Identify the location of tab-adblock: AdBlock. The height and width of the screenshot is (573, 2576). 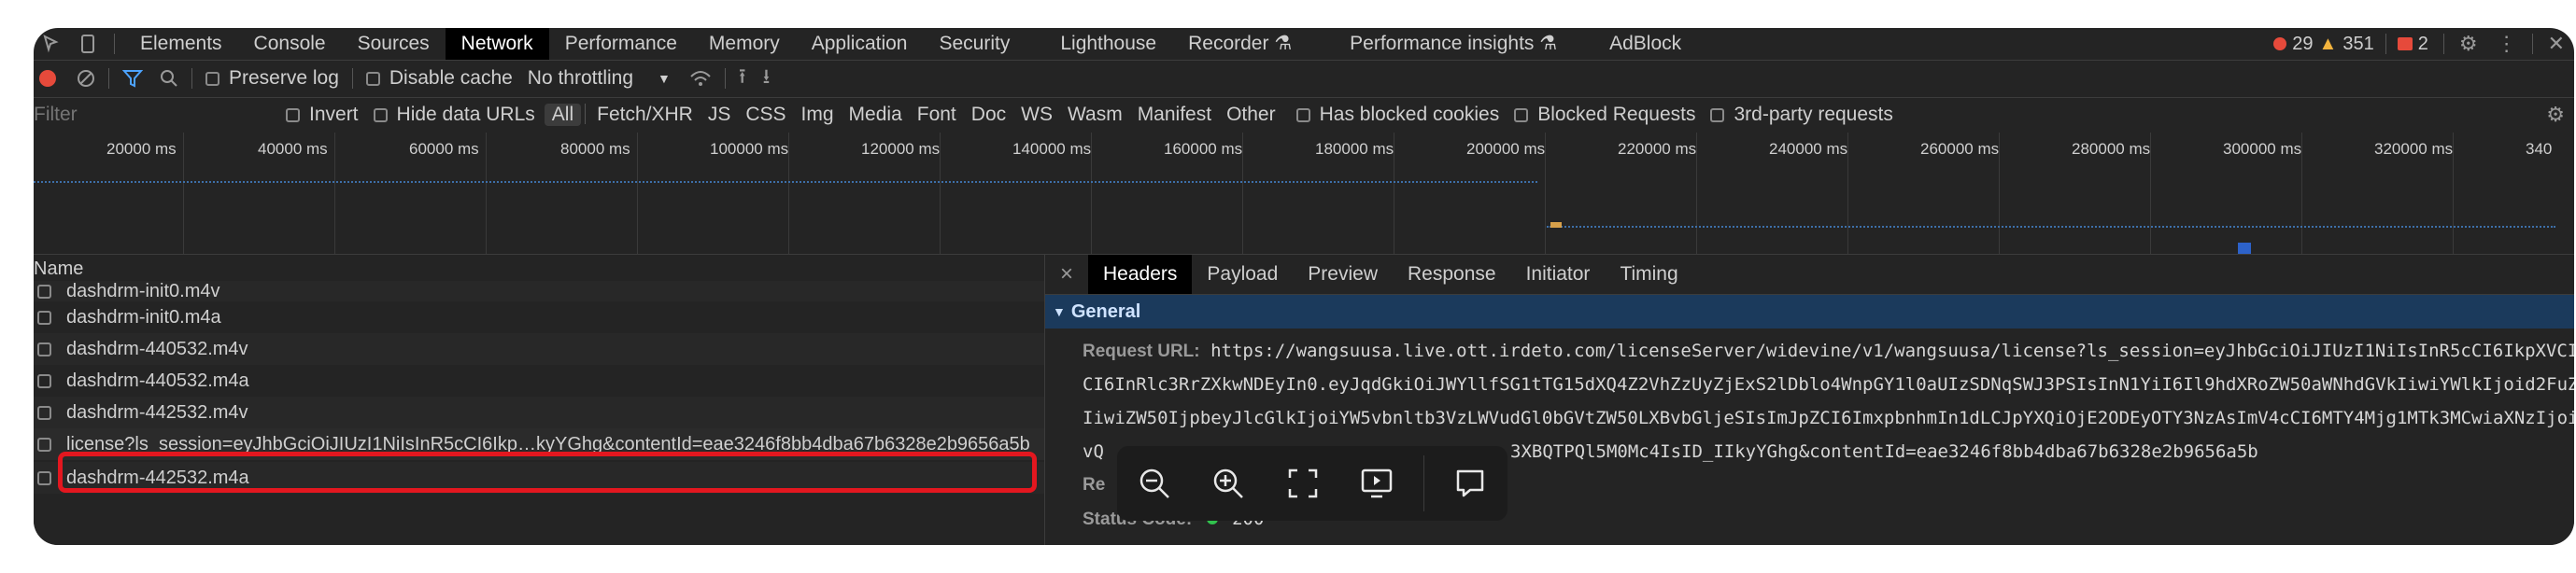
(1645, 44).